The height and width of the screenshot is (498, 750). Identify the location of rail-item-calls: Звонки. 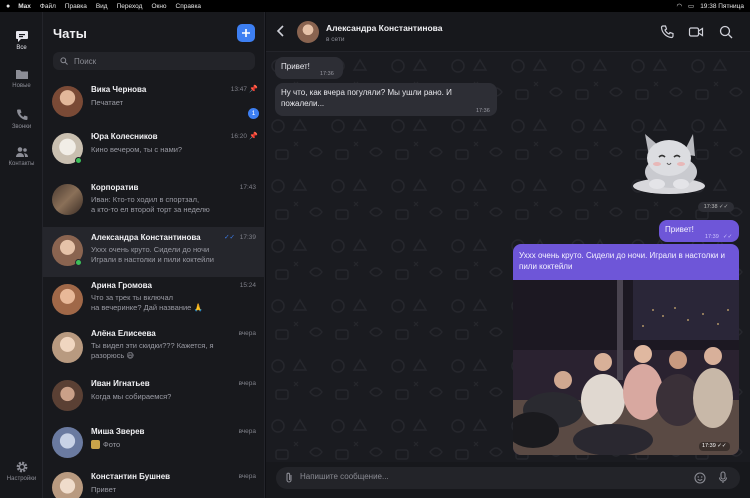
(21, 119).